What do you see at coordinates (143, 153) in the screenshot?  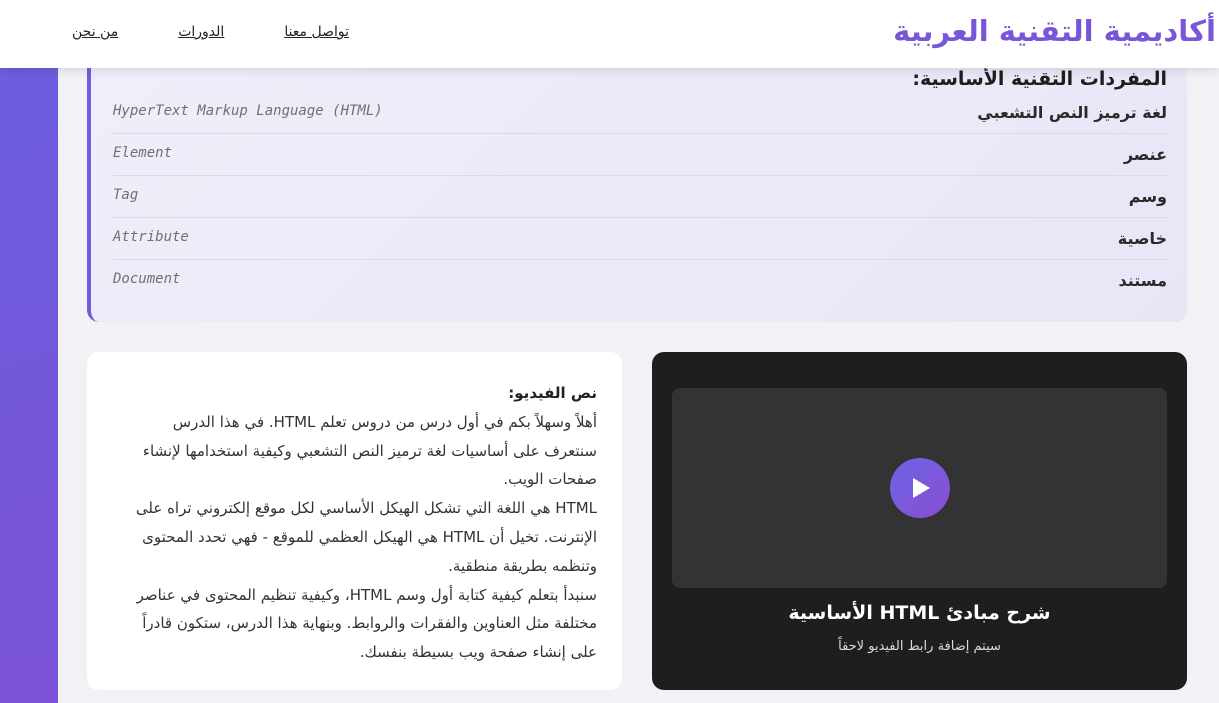 I see `vocabulary-term-english: Element` at bounding box center [143, 153].